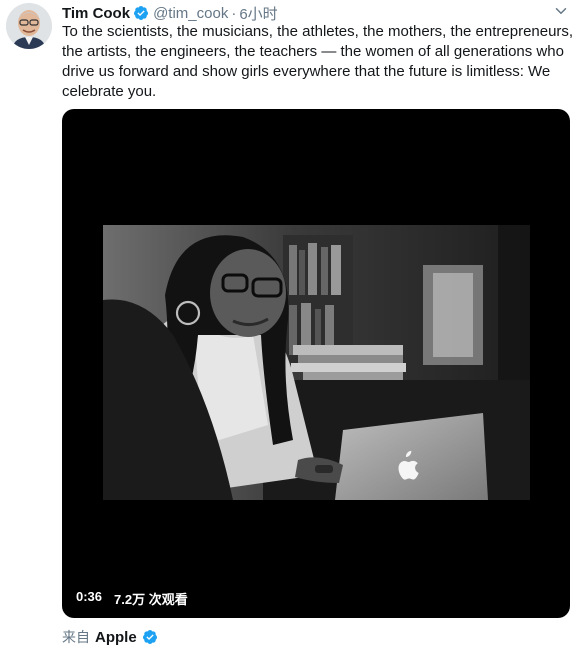  I want to click on avatar-image, so click(29, 26).